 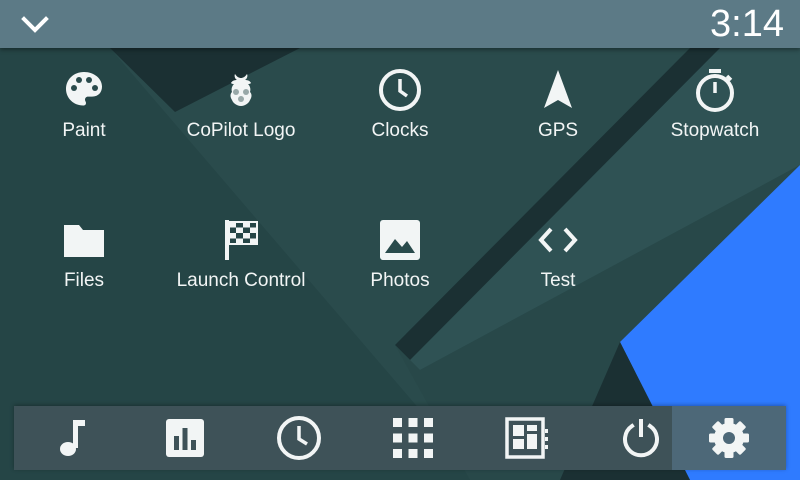 What do you see at coordinates (84, 241) in the screenshot?
I see `folder-icon` at bounding box center [84, 241].